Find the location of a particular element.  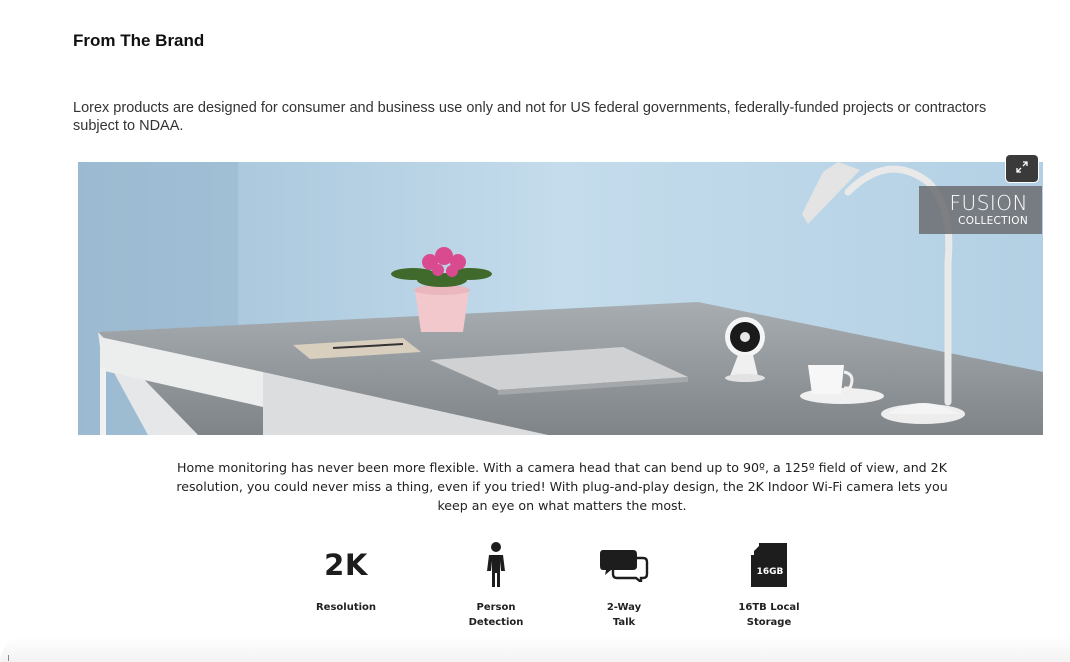

person-icon is located at coordinates (496, 565).